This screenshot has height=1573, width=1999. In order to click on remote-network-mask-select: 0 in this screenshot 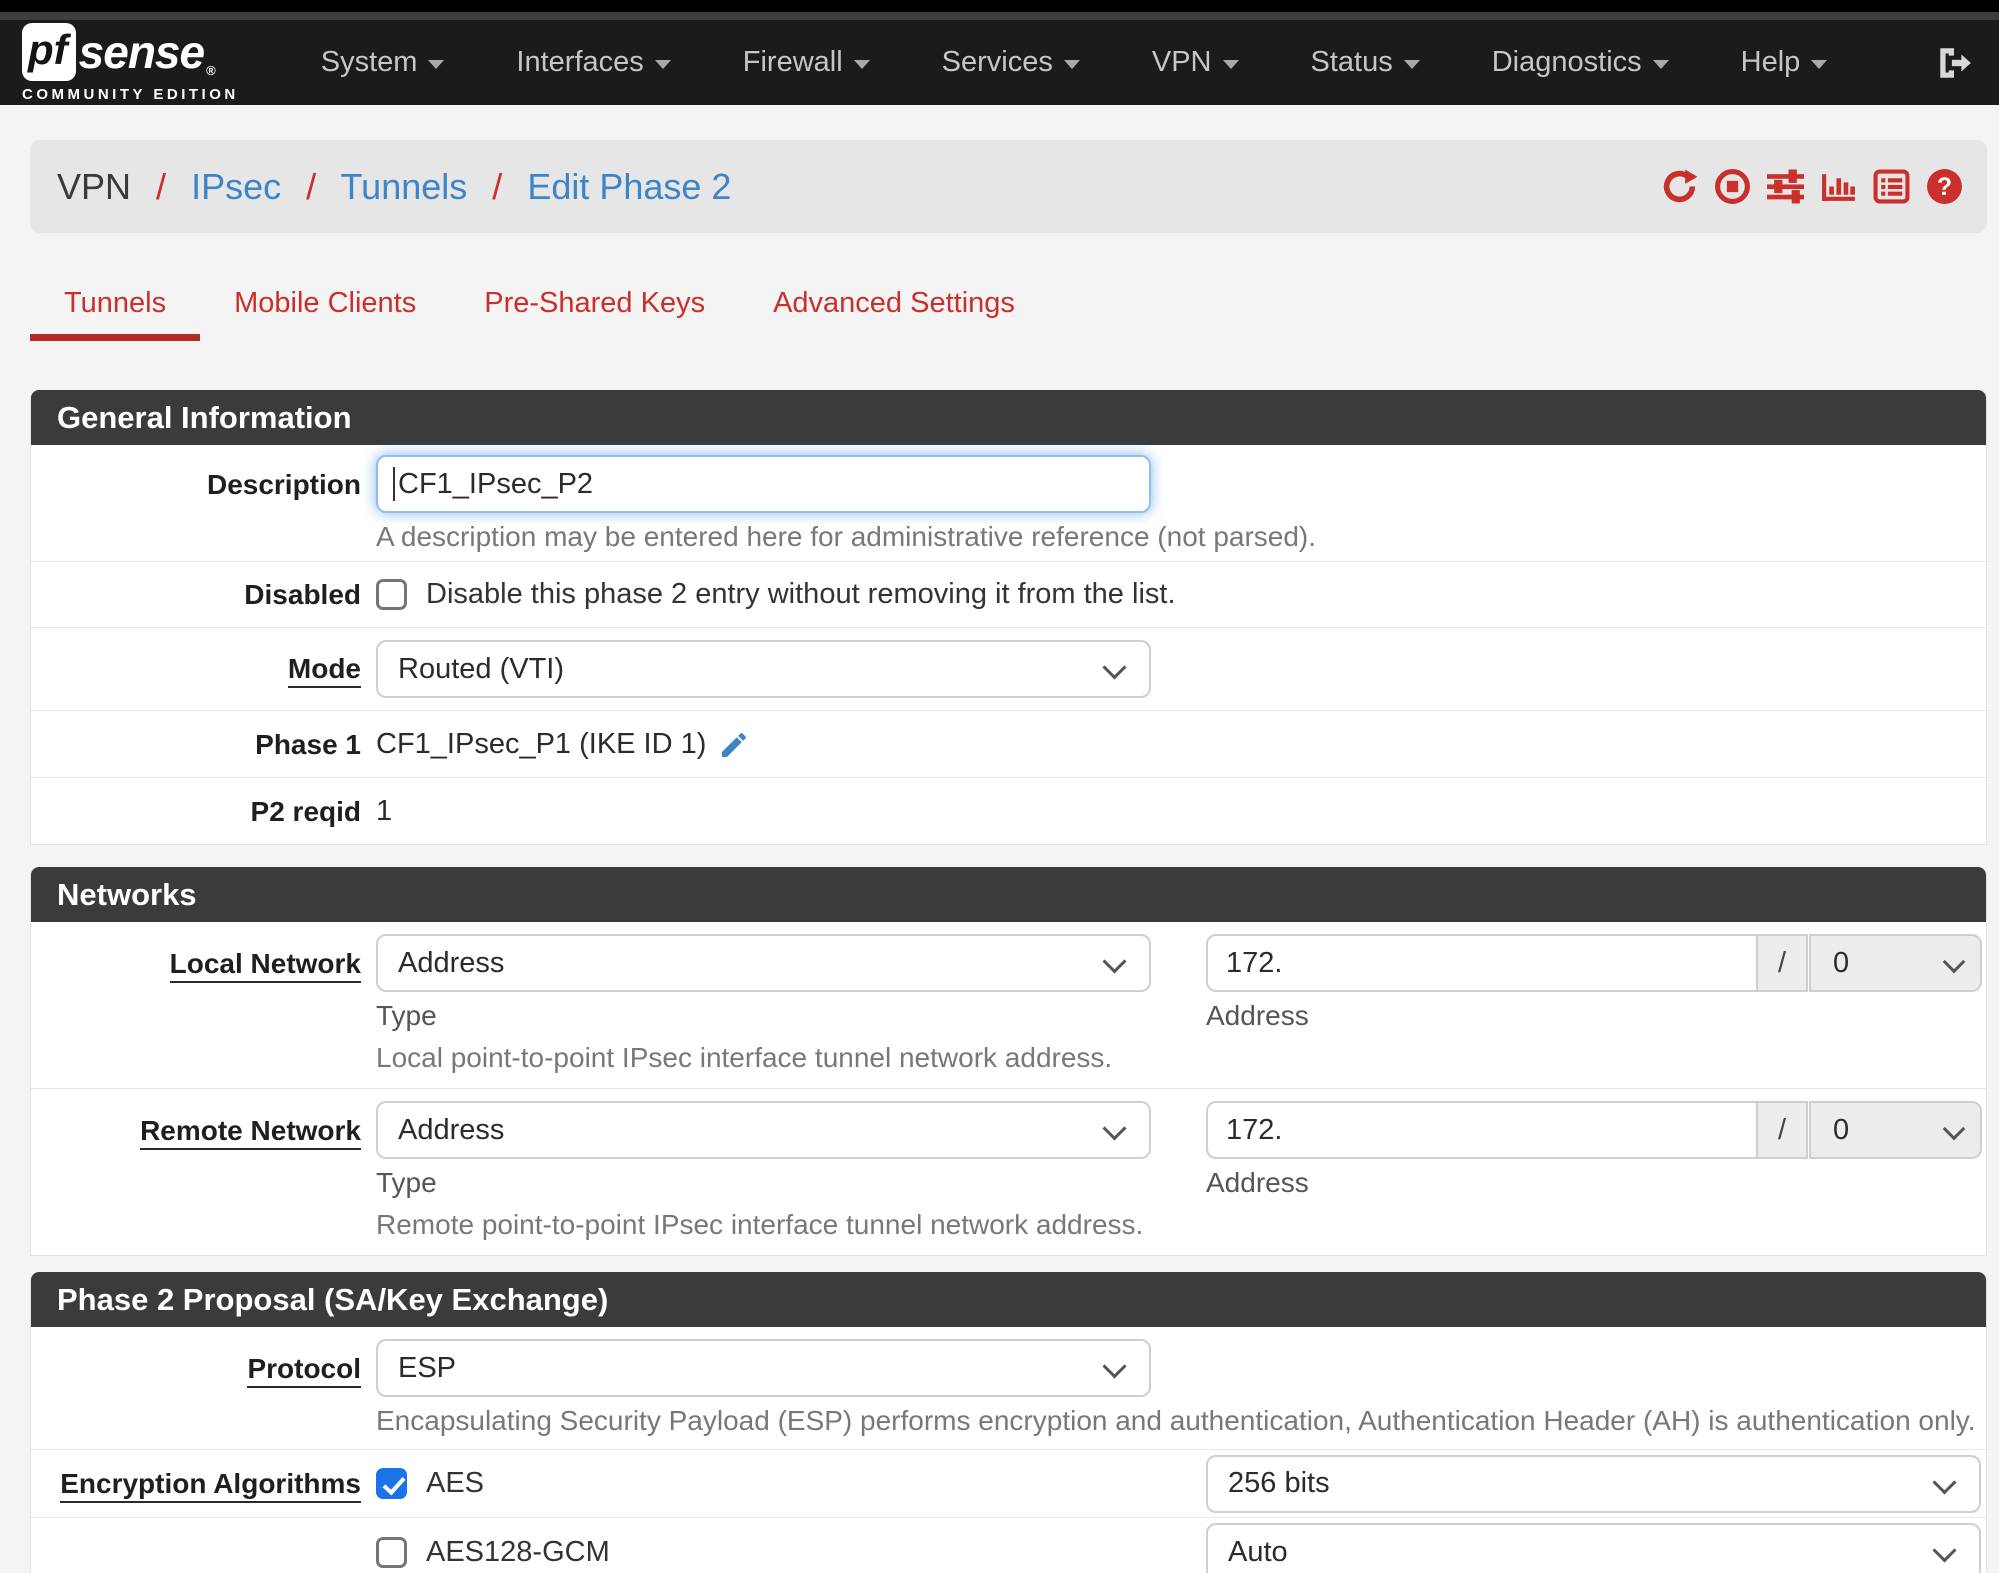, I will do `click(1895, 1130)`.